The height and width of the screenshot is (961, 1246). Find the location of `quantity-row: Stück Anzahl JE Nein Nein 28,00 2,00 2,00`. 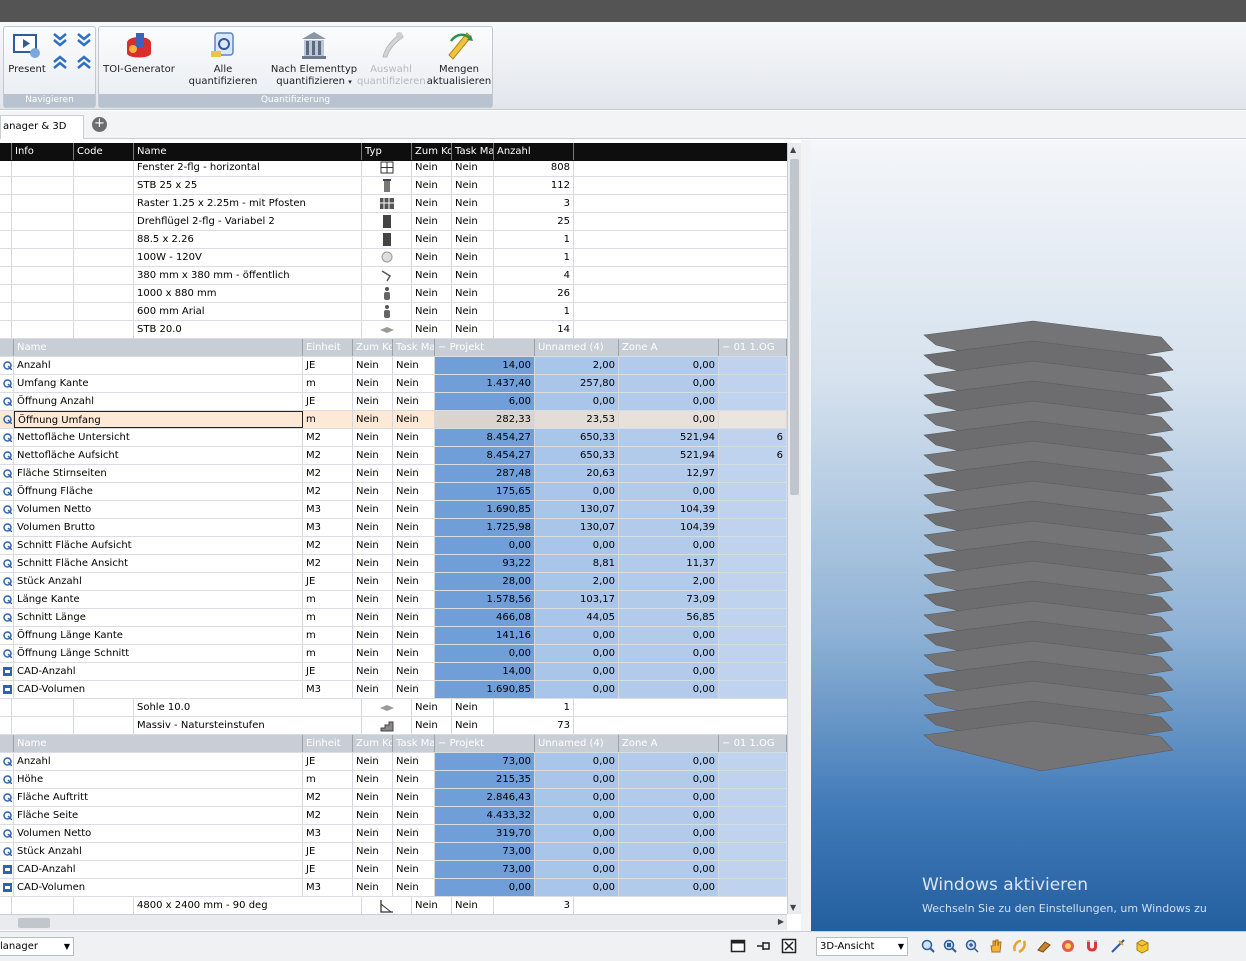

quantity-row: Stück Anzahl JE Nein Nein 28,00 2,00 2,00 is located at coordinates (393, 582).